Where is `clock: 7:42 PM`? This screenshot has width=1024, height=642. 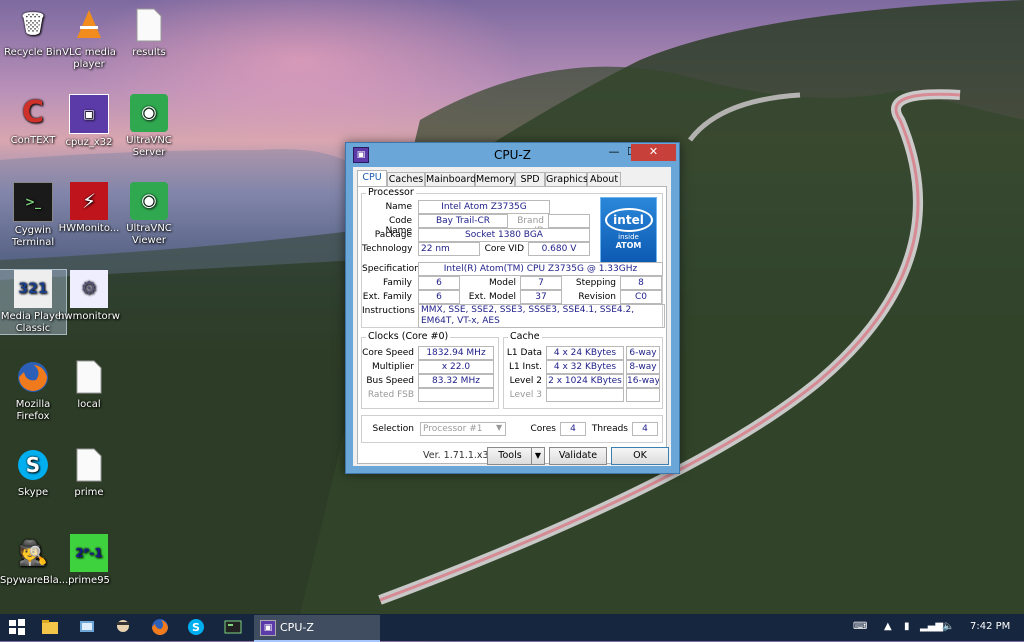 clock: 7:42 PM is located at coordinates (990, 626).